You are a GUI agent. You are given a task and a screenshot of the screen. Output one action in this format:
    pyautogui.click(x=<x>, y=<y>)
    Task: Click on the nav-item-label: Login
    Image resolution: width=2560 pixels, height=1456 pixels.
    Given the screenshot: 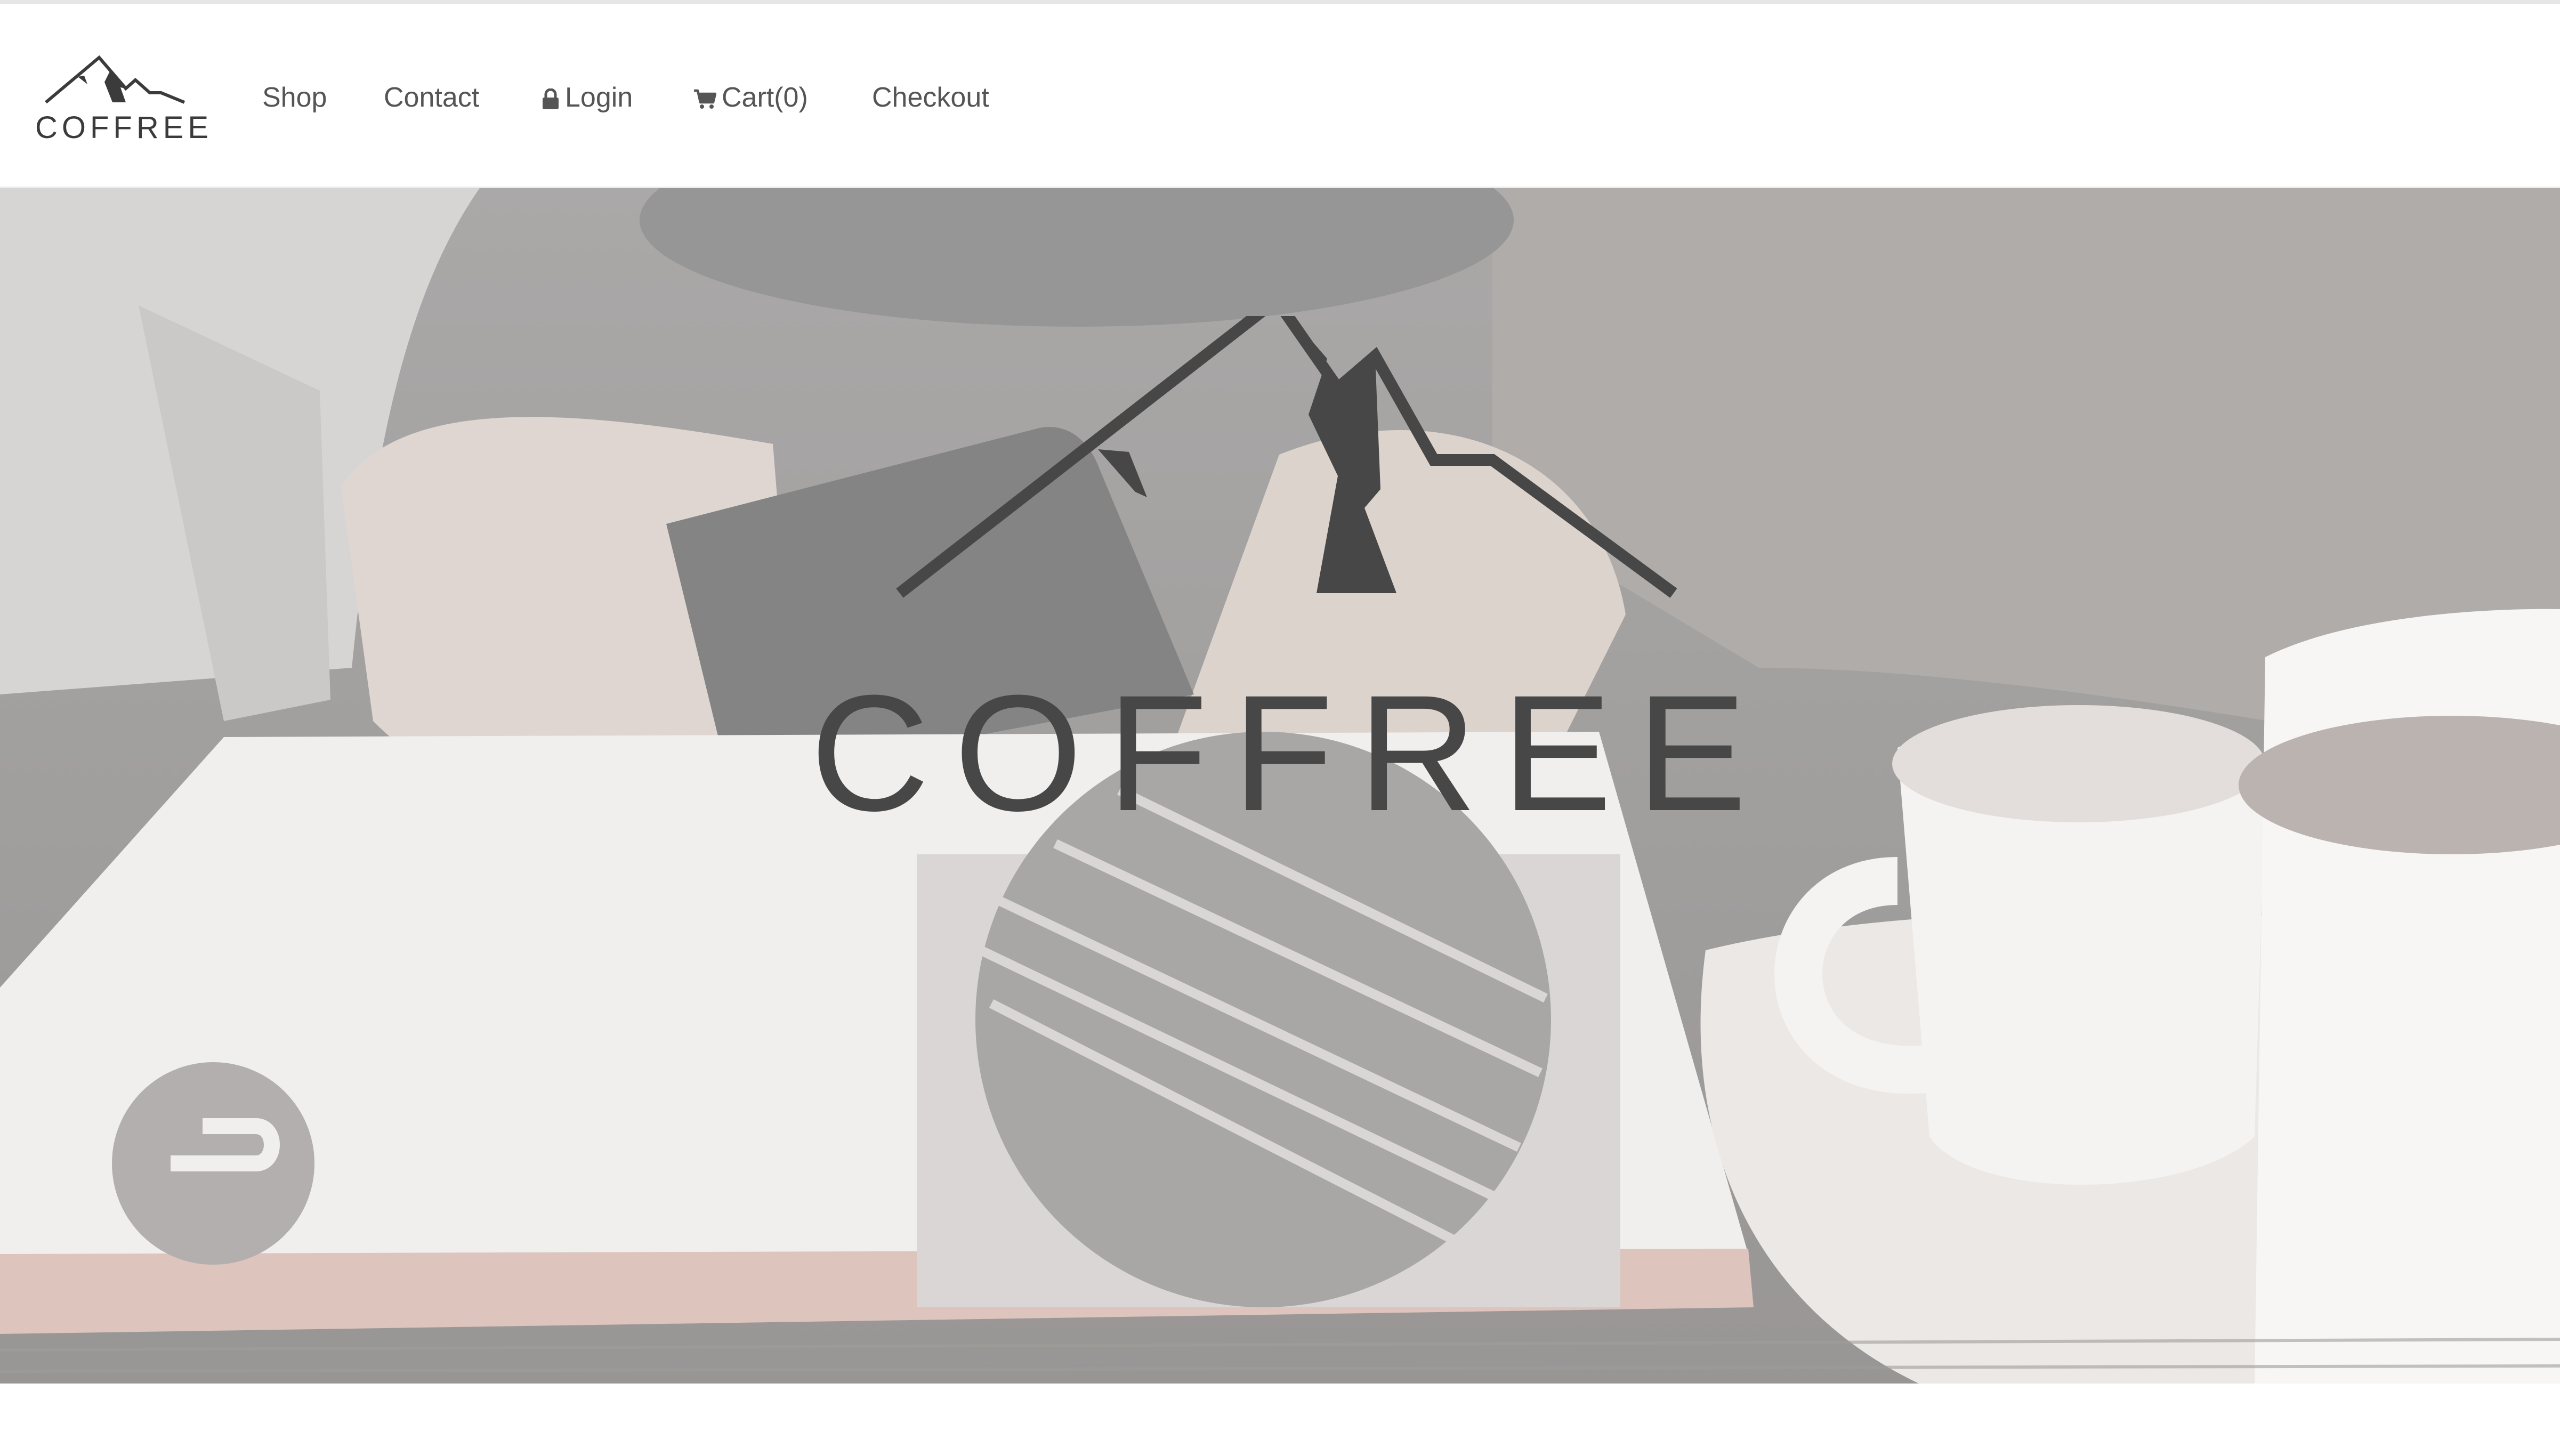 What is the action you would take?
    pyautogui.click(x=599, y=98)
    